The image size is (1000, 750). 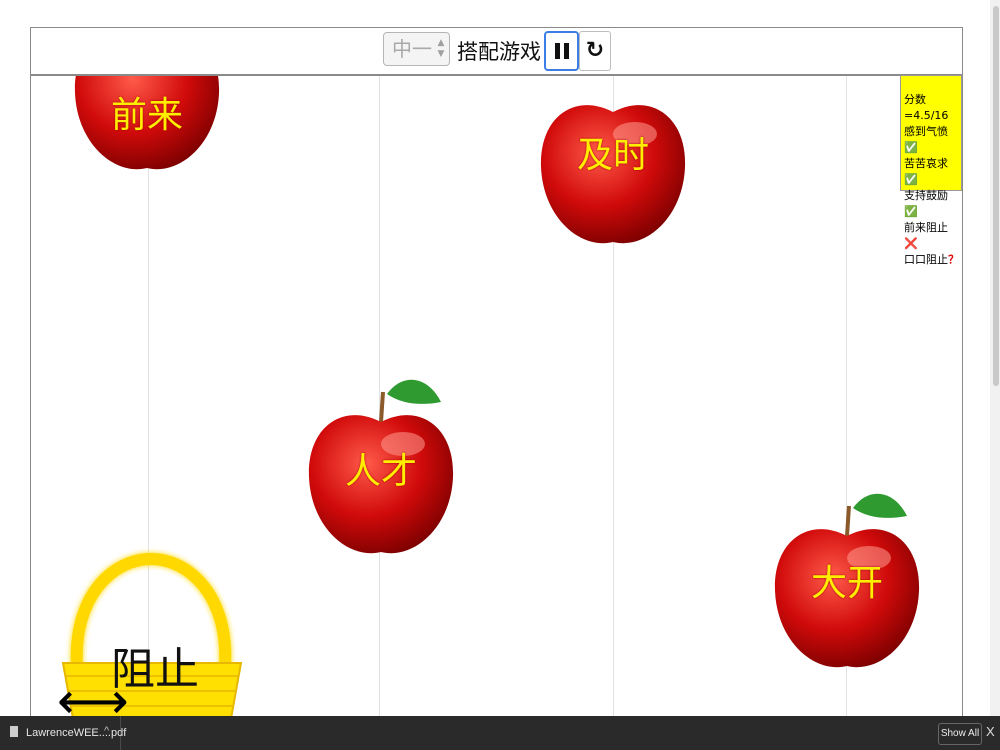 I want to click on falling-apple: 人才, so click(x=381, y=468).